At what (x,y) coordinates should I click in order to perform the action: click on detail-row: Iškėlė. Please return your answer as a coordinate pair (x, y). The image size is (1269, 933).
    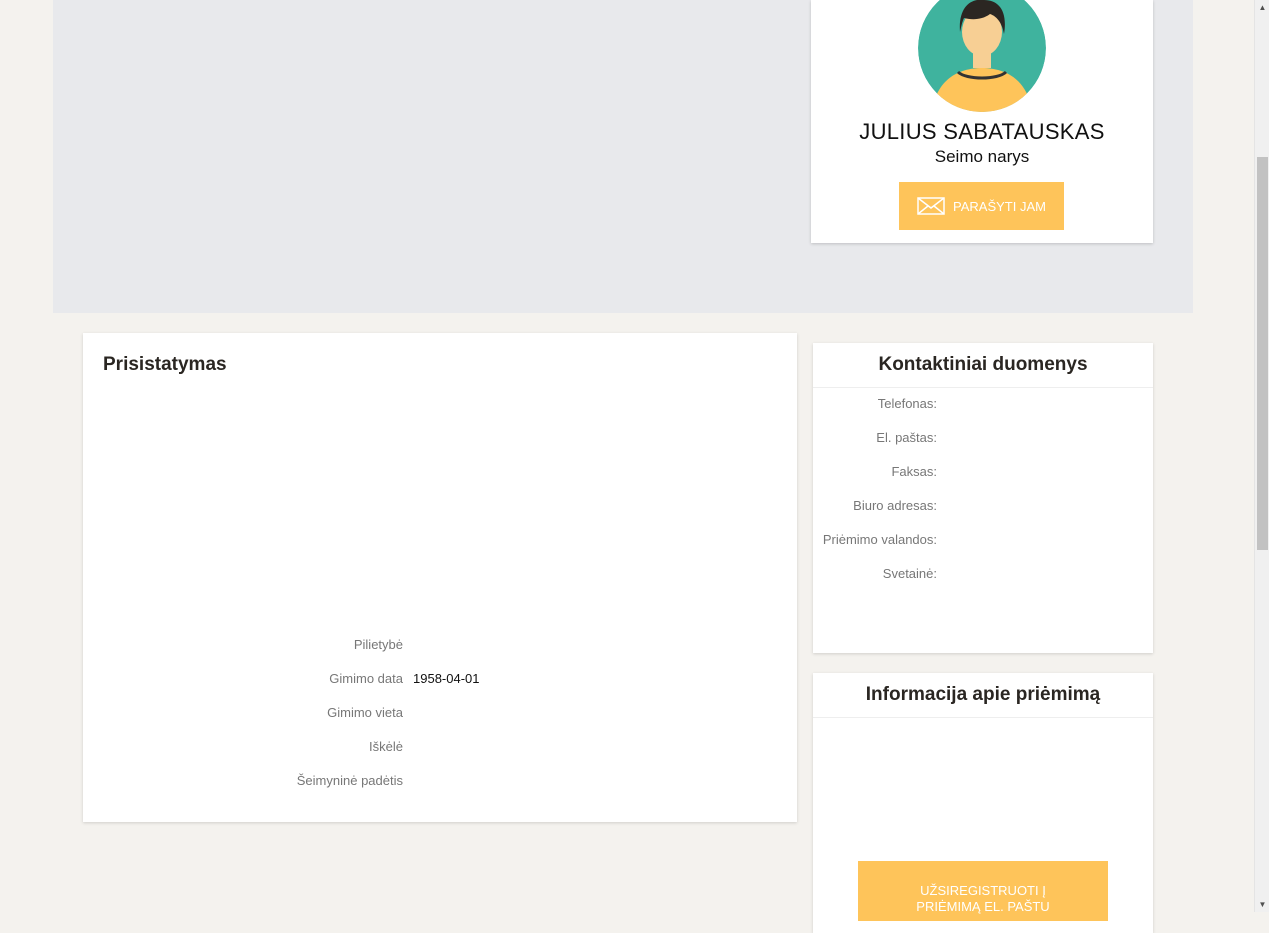
    Looking at the image, I should click on (440, 756).